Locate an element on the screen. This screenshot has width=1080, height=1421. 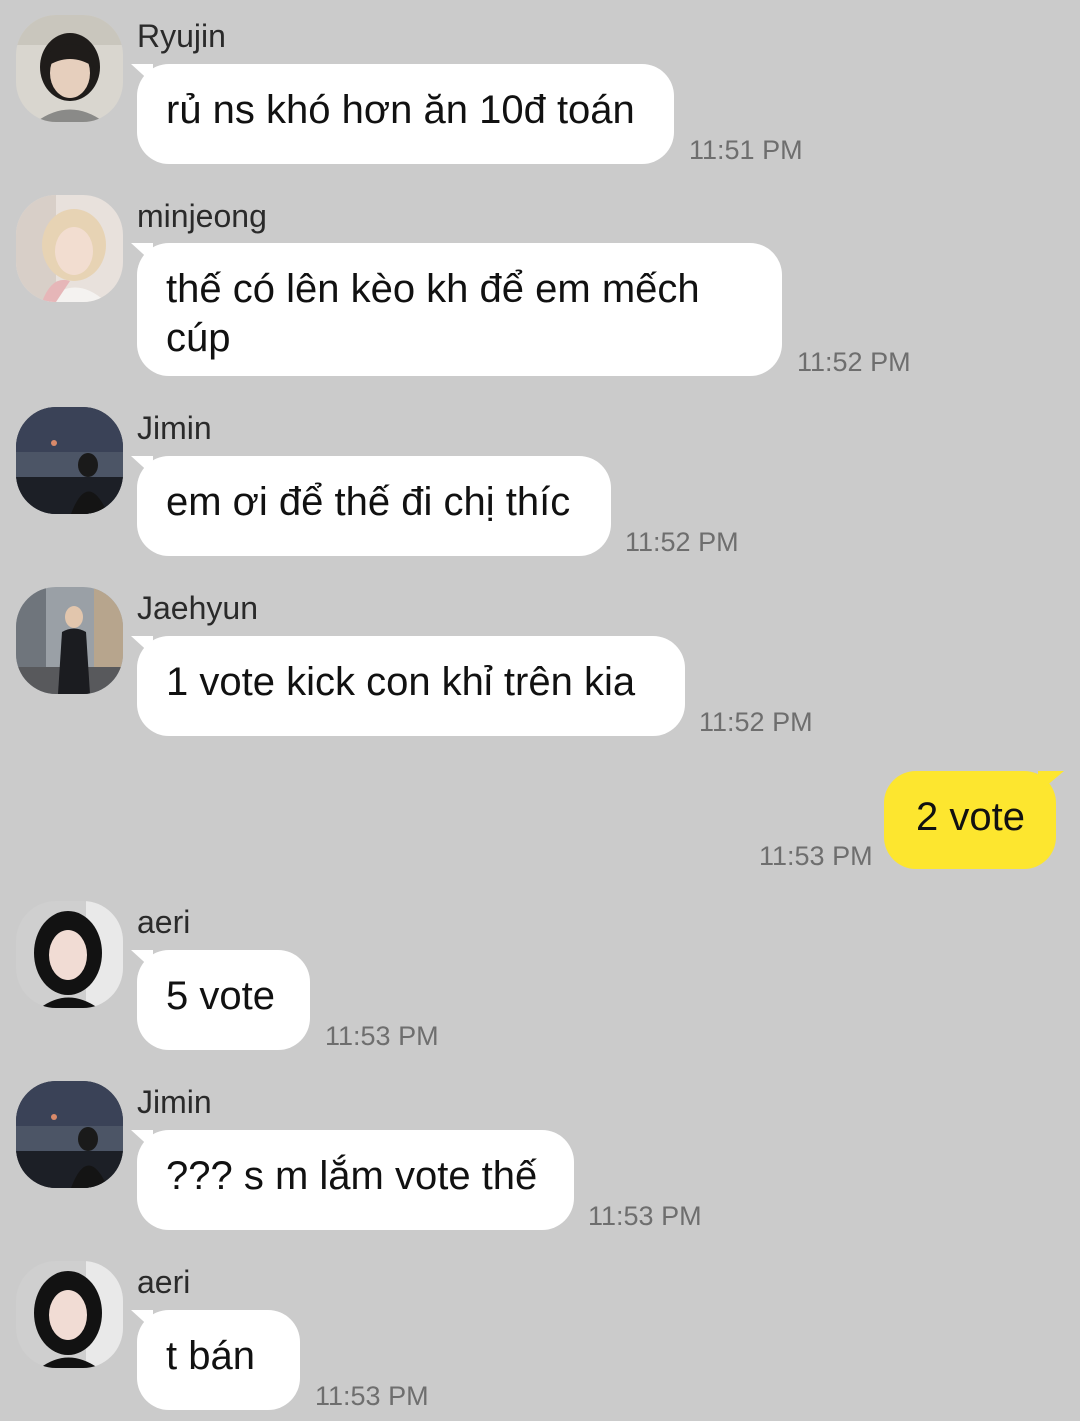
message-bubble: thế có lên kèo kh để em mếch cúp is located at coordinates (459, 309).